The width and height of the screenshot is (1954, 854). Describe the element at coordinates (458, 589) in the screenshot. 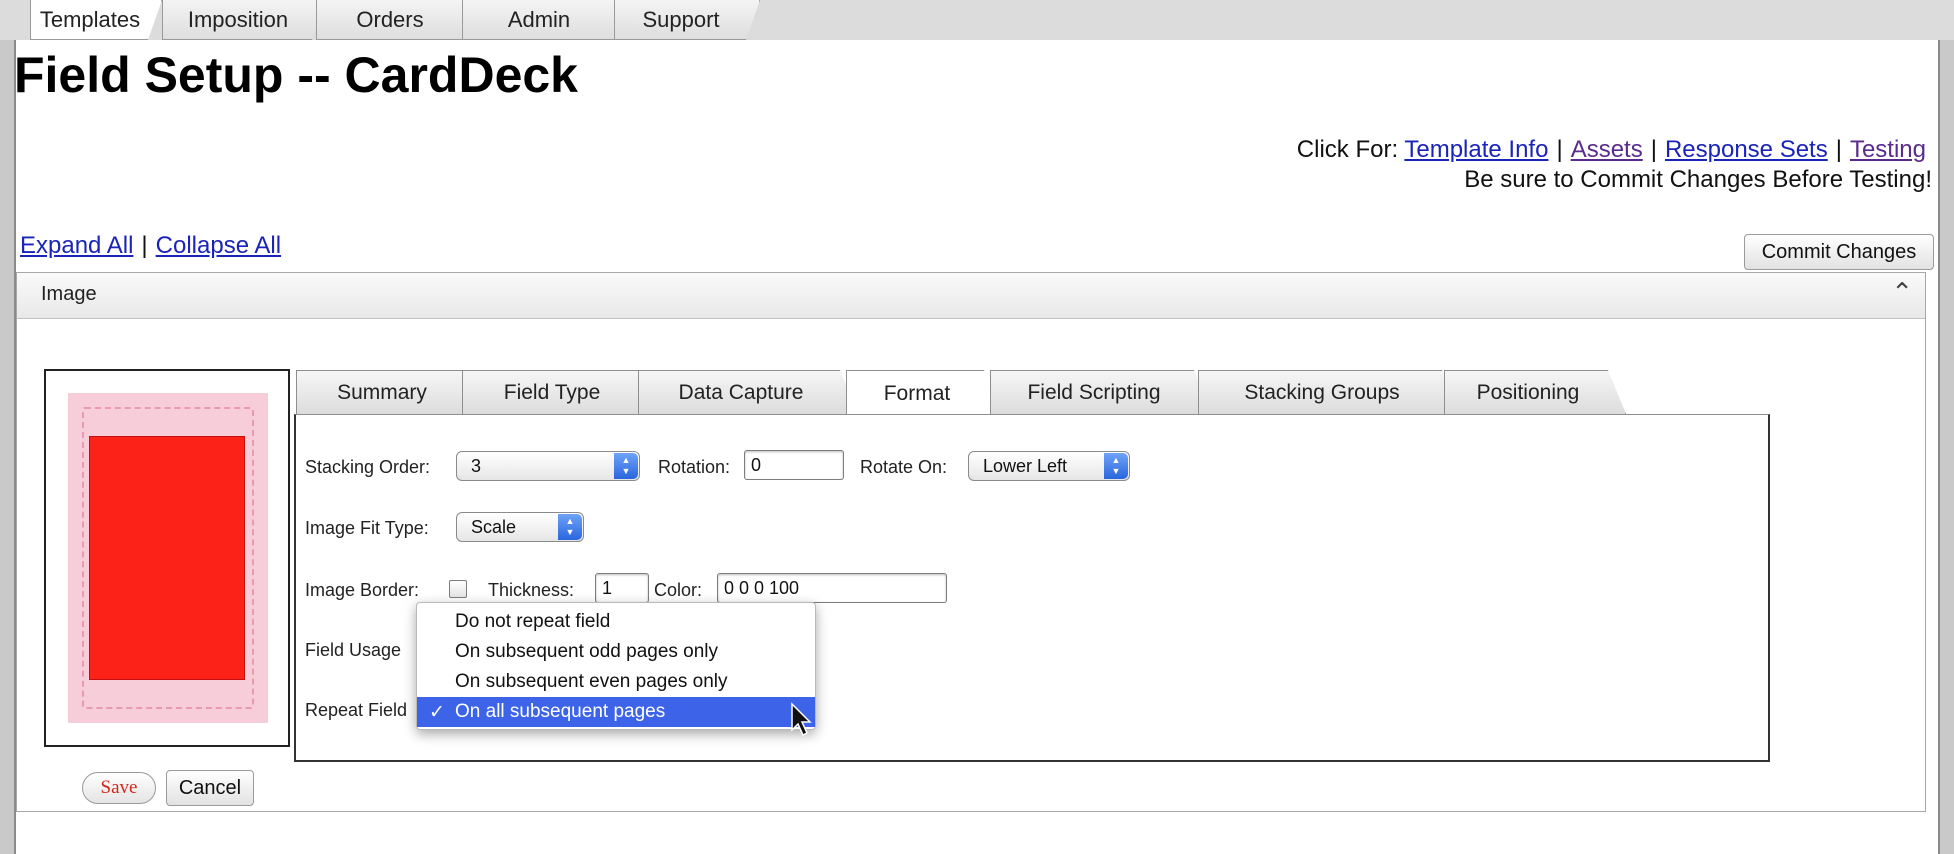

I see `image-border-checkbox` at that location.